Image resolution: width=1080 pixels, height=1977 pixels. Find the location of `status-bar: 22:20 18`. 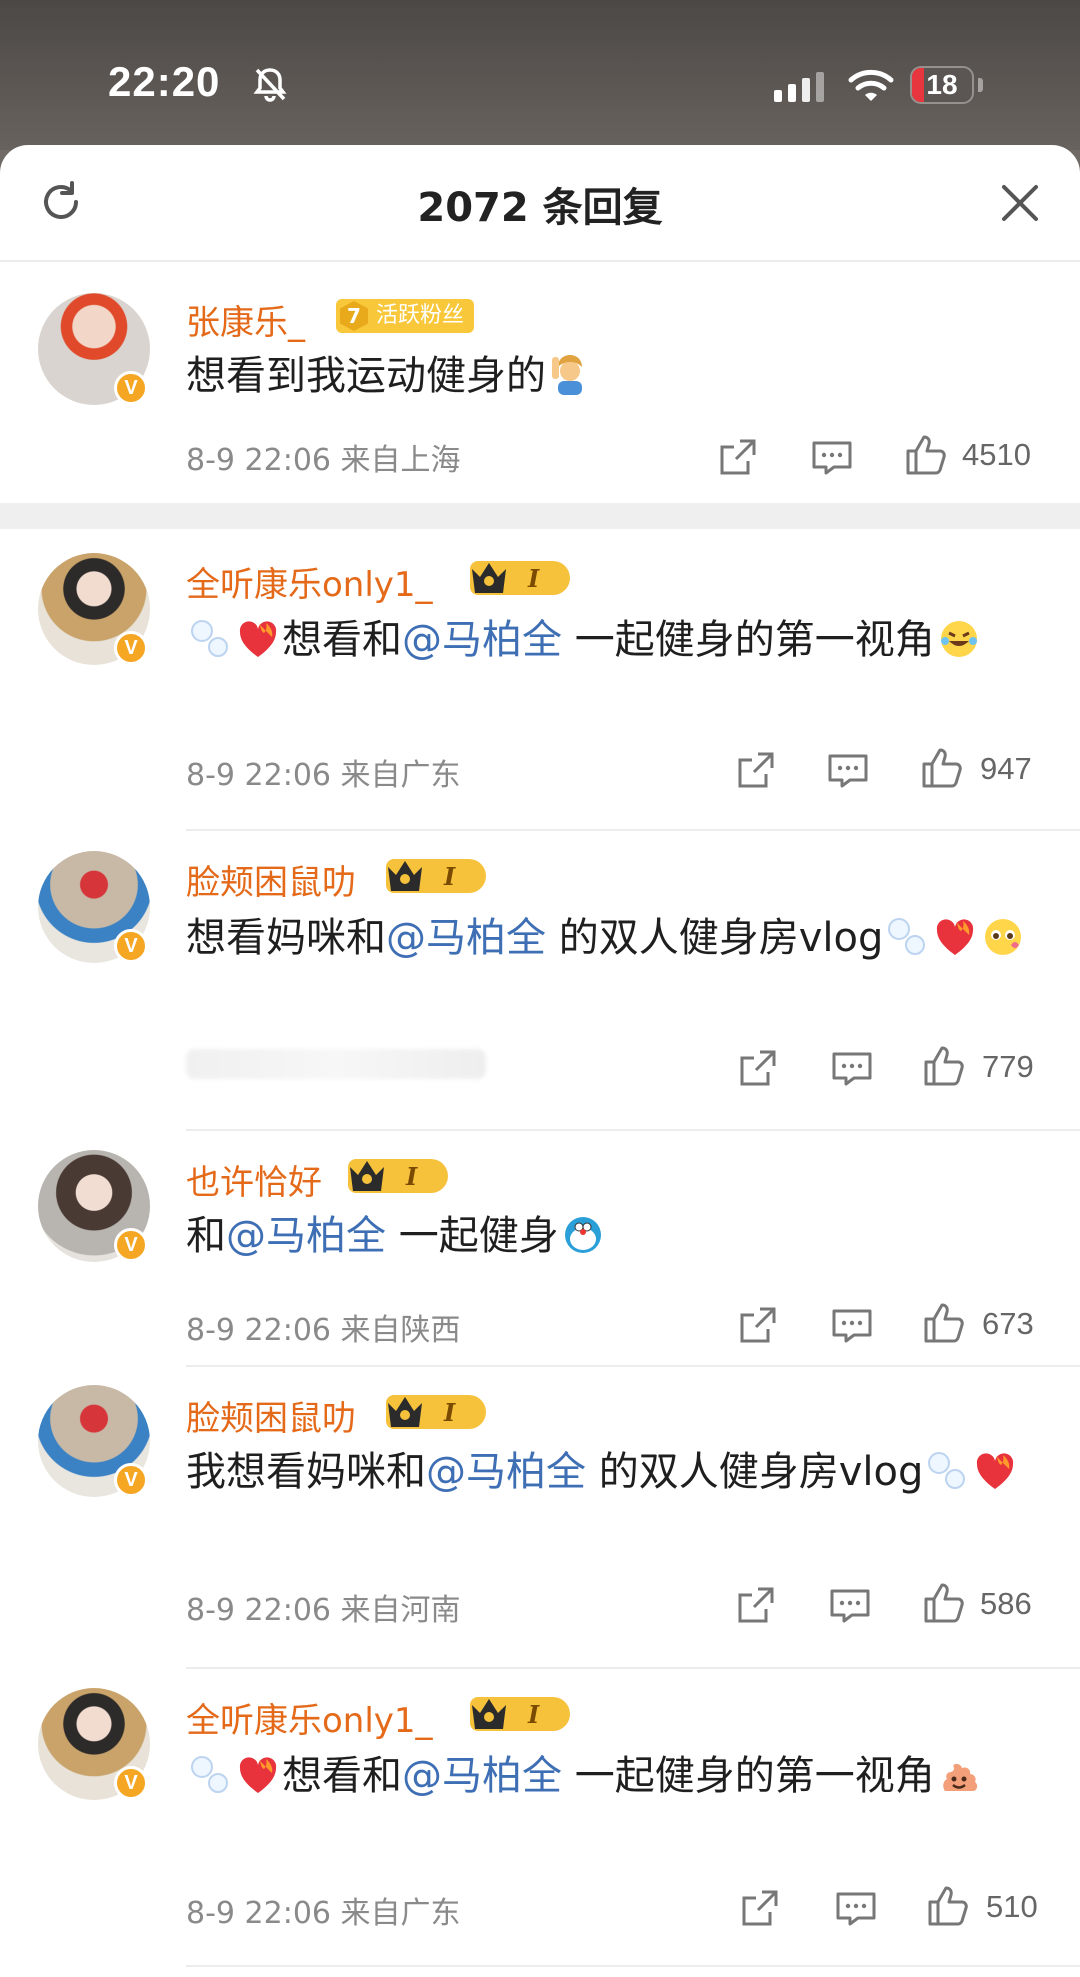

status-bar: 22:20 18 is located at coordinates (540, 75).